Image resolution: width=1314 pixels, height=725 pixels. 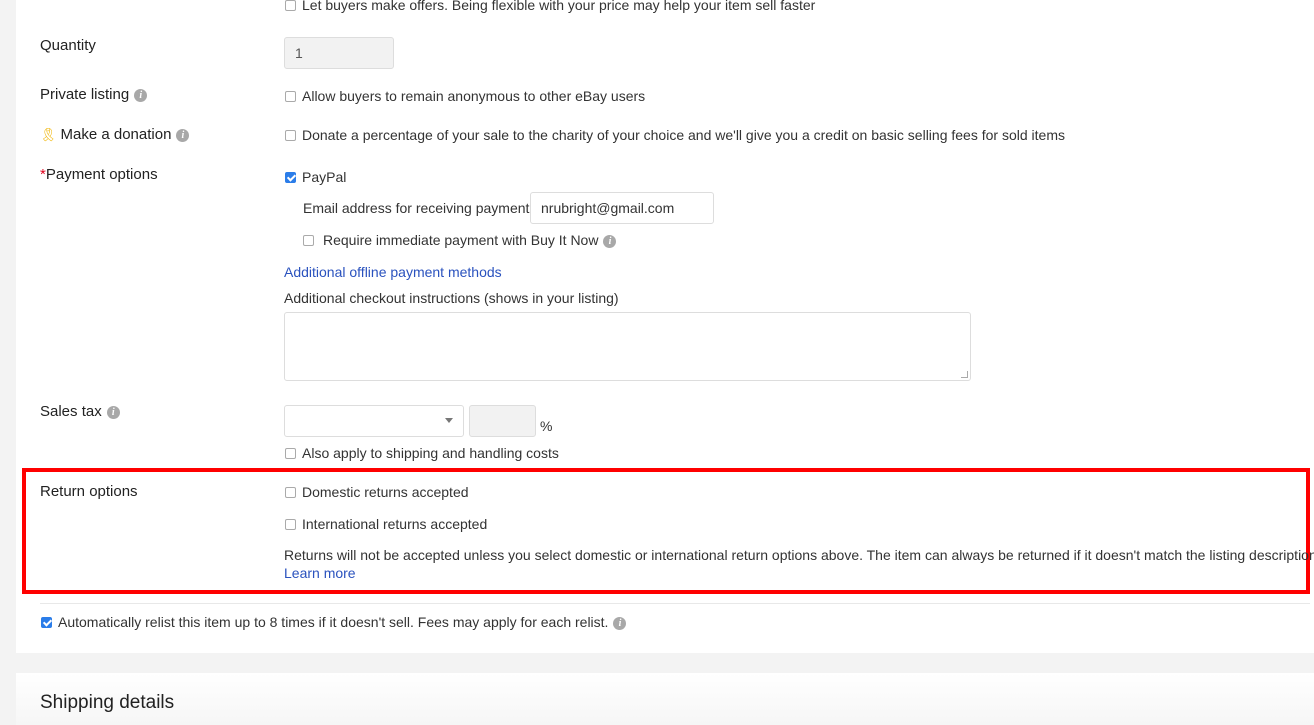 I want to click on shipping-details-panel, so click(x=665, y=699).